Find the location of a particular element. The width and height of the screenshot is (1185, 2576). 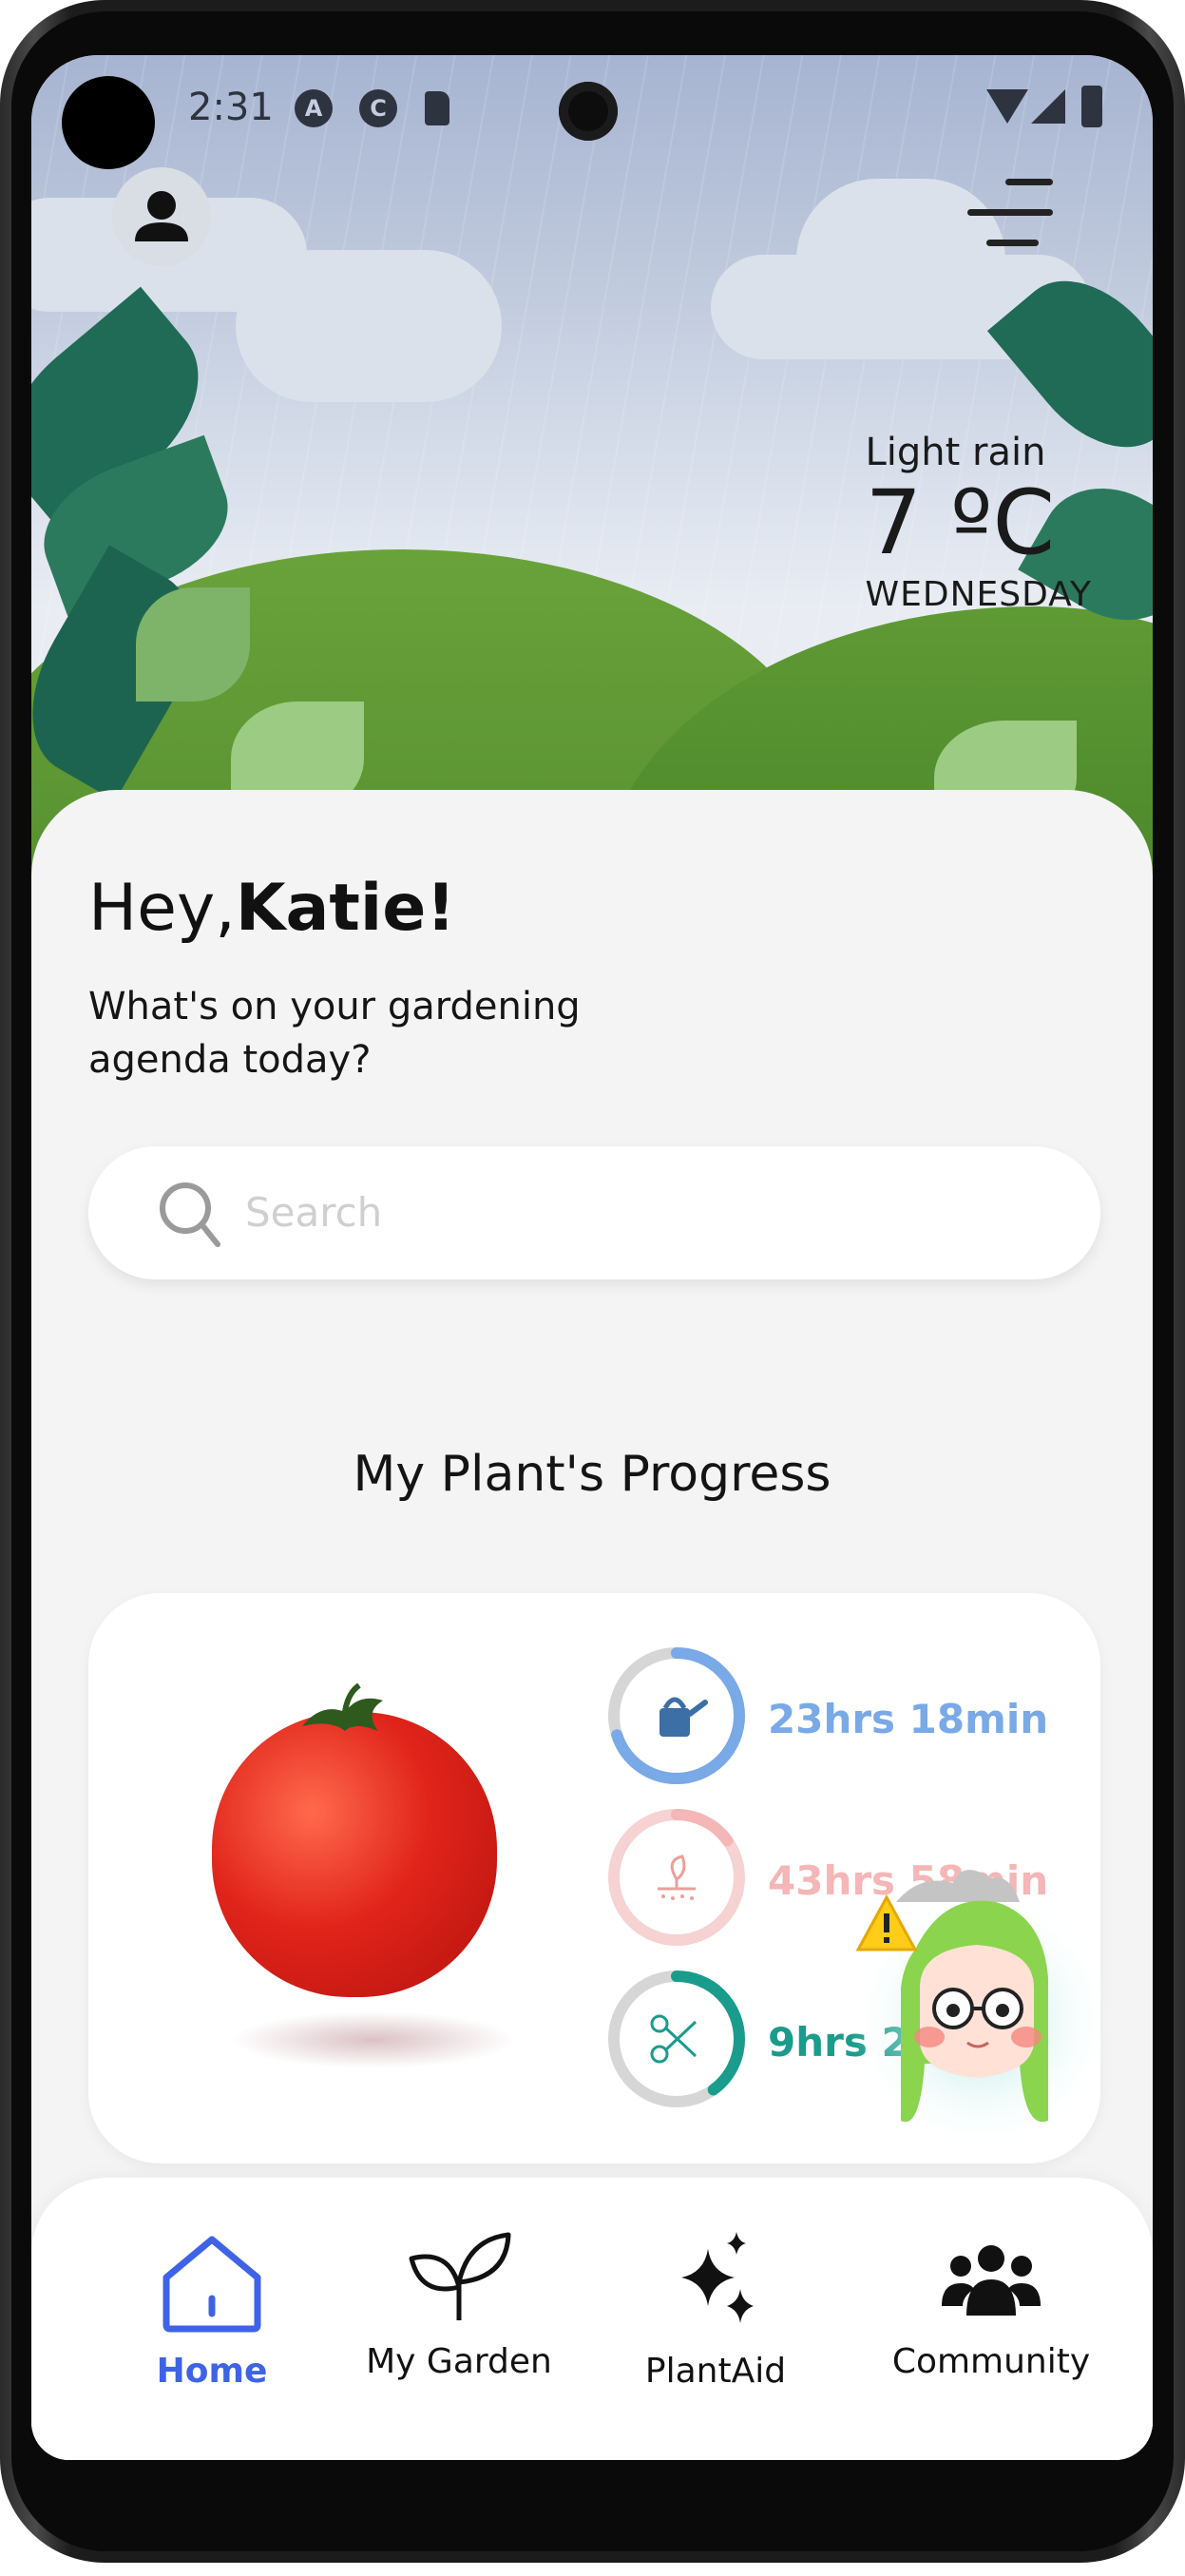

nav-item-community: Community is located at coordinates (991, 2305).